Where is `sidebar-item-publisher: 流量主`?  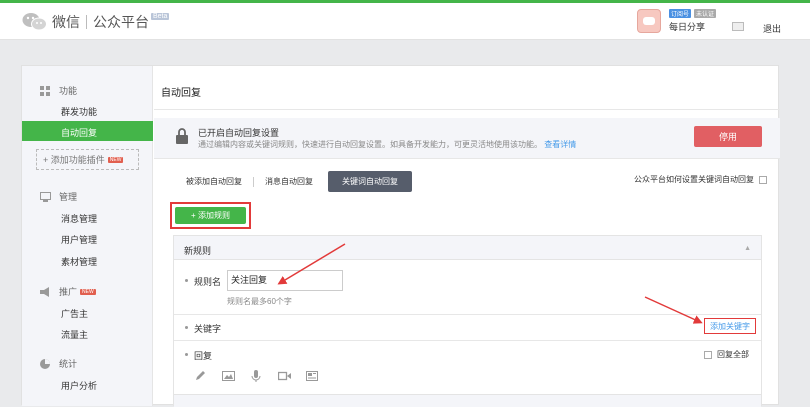
sidebar-item-publisher: 流量主 is located at coordinates (74, 334).